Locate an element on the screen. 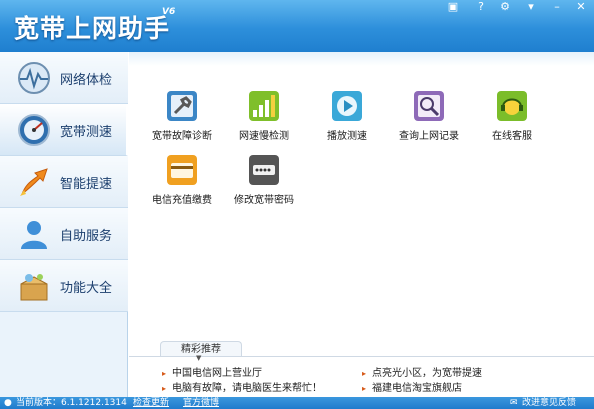 Image resolution: width=594 pixels, height=409 pixels. sidebar-item-network-checkup: 网络体检 is located at coordinates (64, 78).